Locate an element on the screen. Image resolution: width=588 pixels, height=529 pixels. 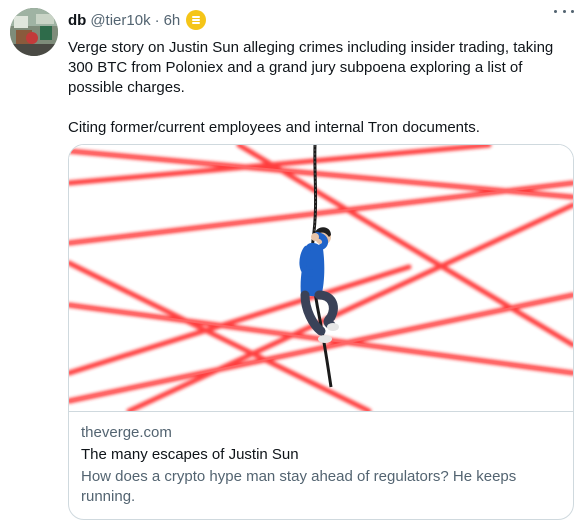
timestamp: 6h is located at coordinates (172, 20).